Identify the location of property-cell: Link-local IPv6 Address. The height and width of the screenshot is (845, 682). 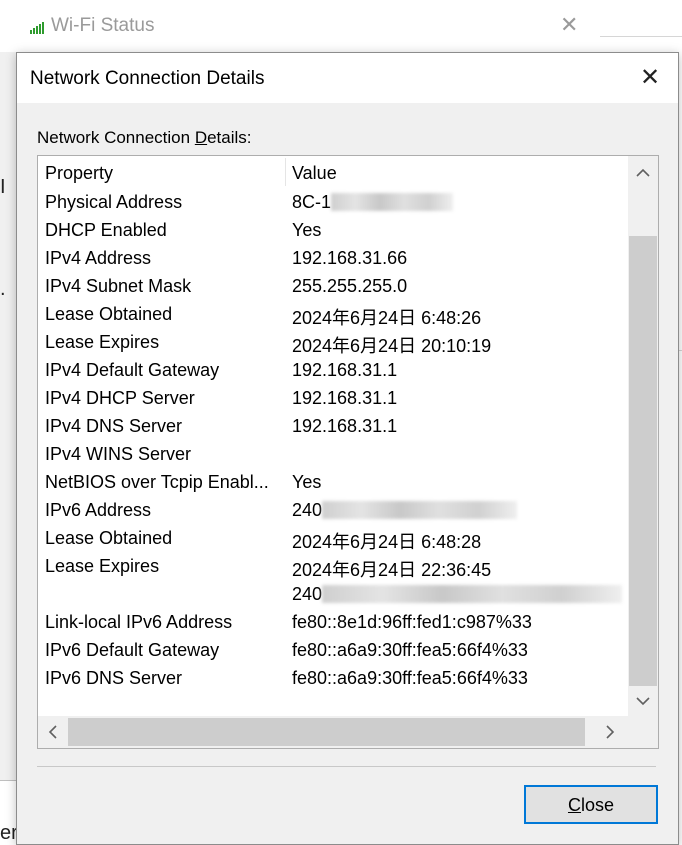
(139, 622).